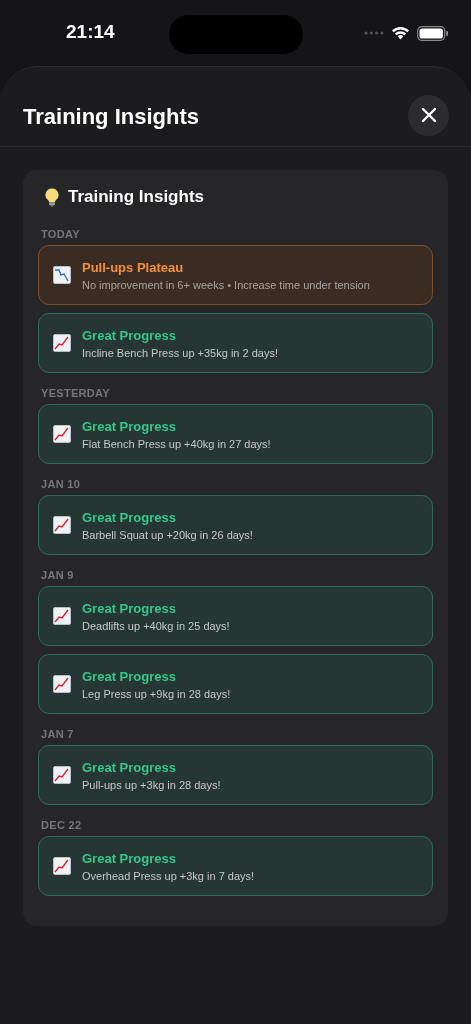 The image size is (471, 1024). I want to click on date-heading: YESTERDAY, so click(76, 393).